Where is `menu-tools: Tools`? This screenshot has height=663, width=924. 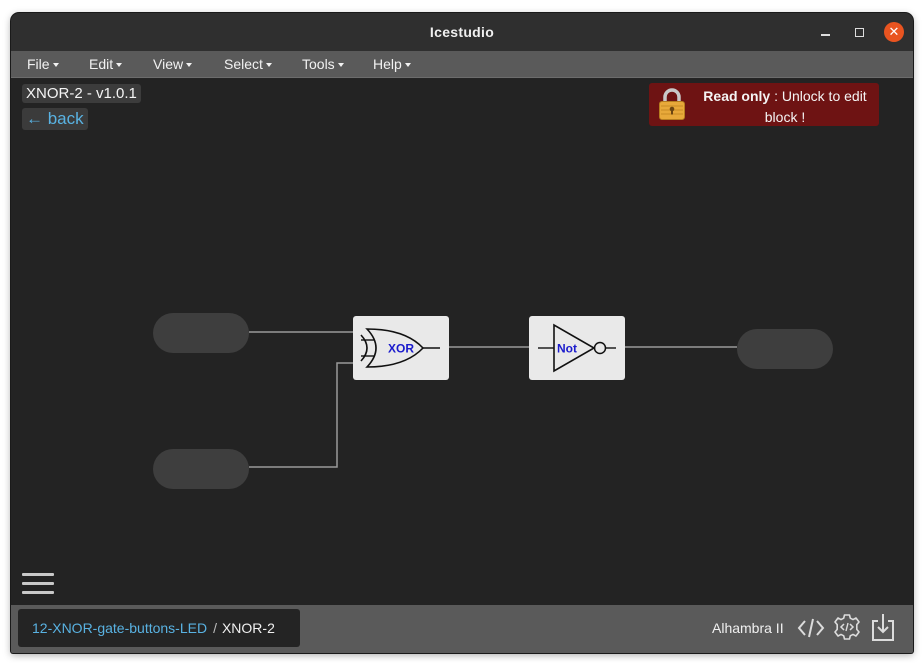
menu-tools: Tools is located at coordinates (323, 64).